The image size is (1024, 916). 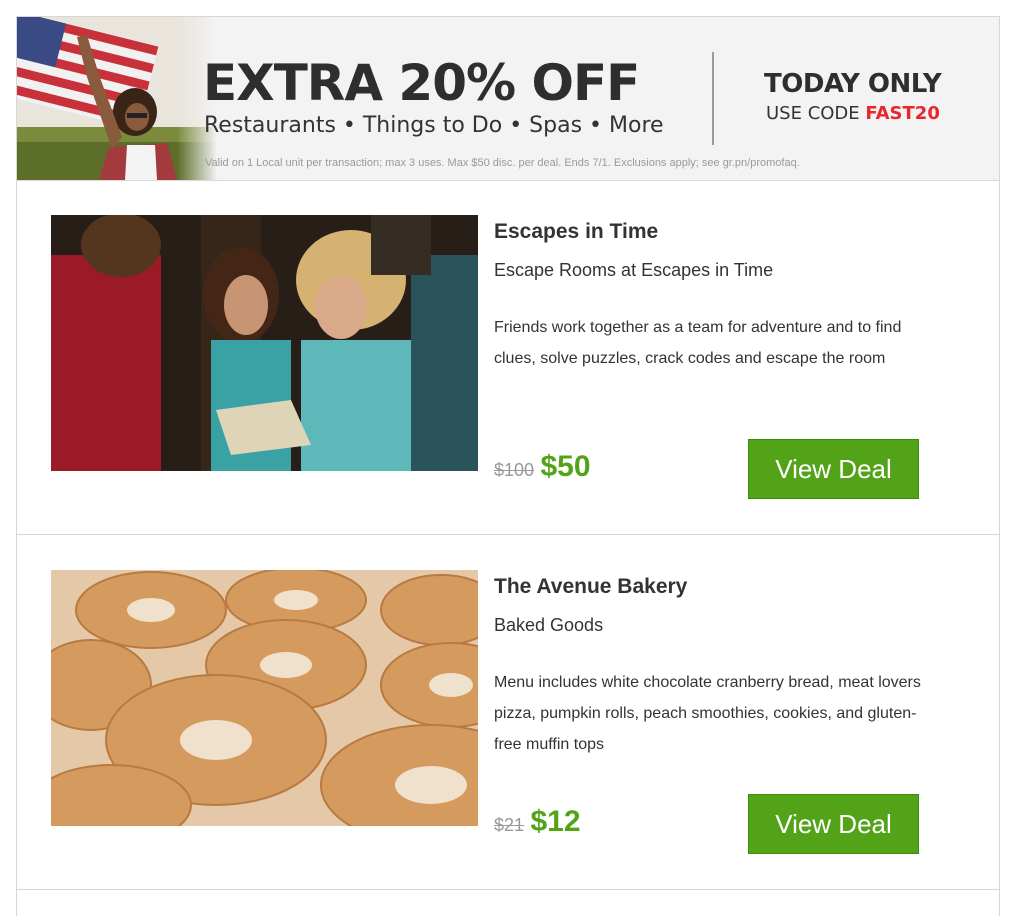 I want to click on deal-title: The Avenue Bakery, so click(x=590, y=587).